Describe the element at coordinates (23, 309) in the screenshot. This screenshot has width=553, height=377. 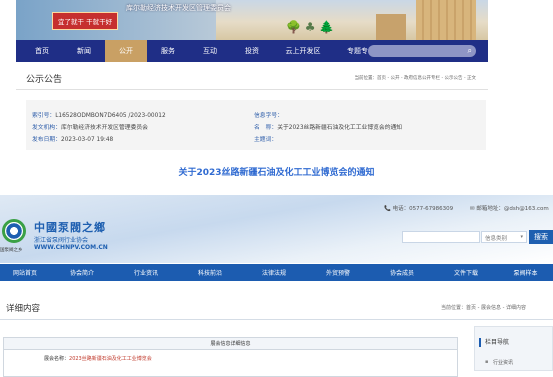
I see `detail-title: 详细内容` at that location.